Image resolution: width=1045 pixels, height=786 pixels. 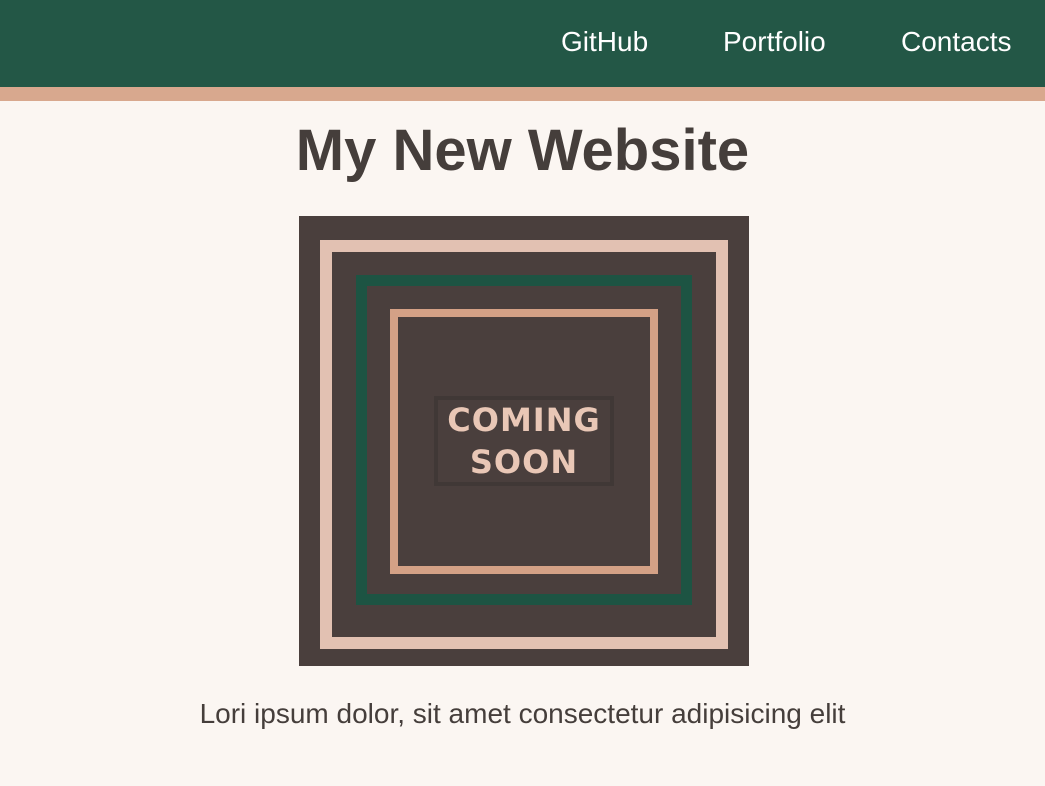 What do you see at coordinates (956, 42) in the screenshot?
I see `nav-link-contacts: Contacts` at bounding box center [956, 42].